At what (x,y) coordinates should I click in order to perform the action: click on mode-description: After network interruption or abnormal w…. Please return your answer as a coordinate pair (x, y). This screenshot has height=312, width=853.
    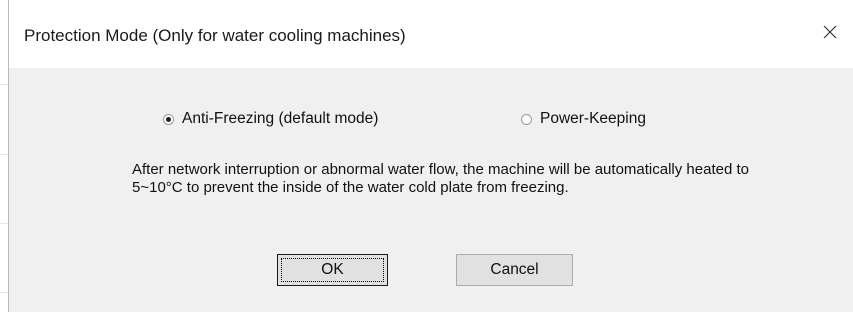
    Looking at the image, I should click on (440, 178).